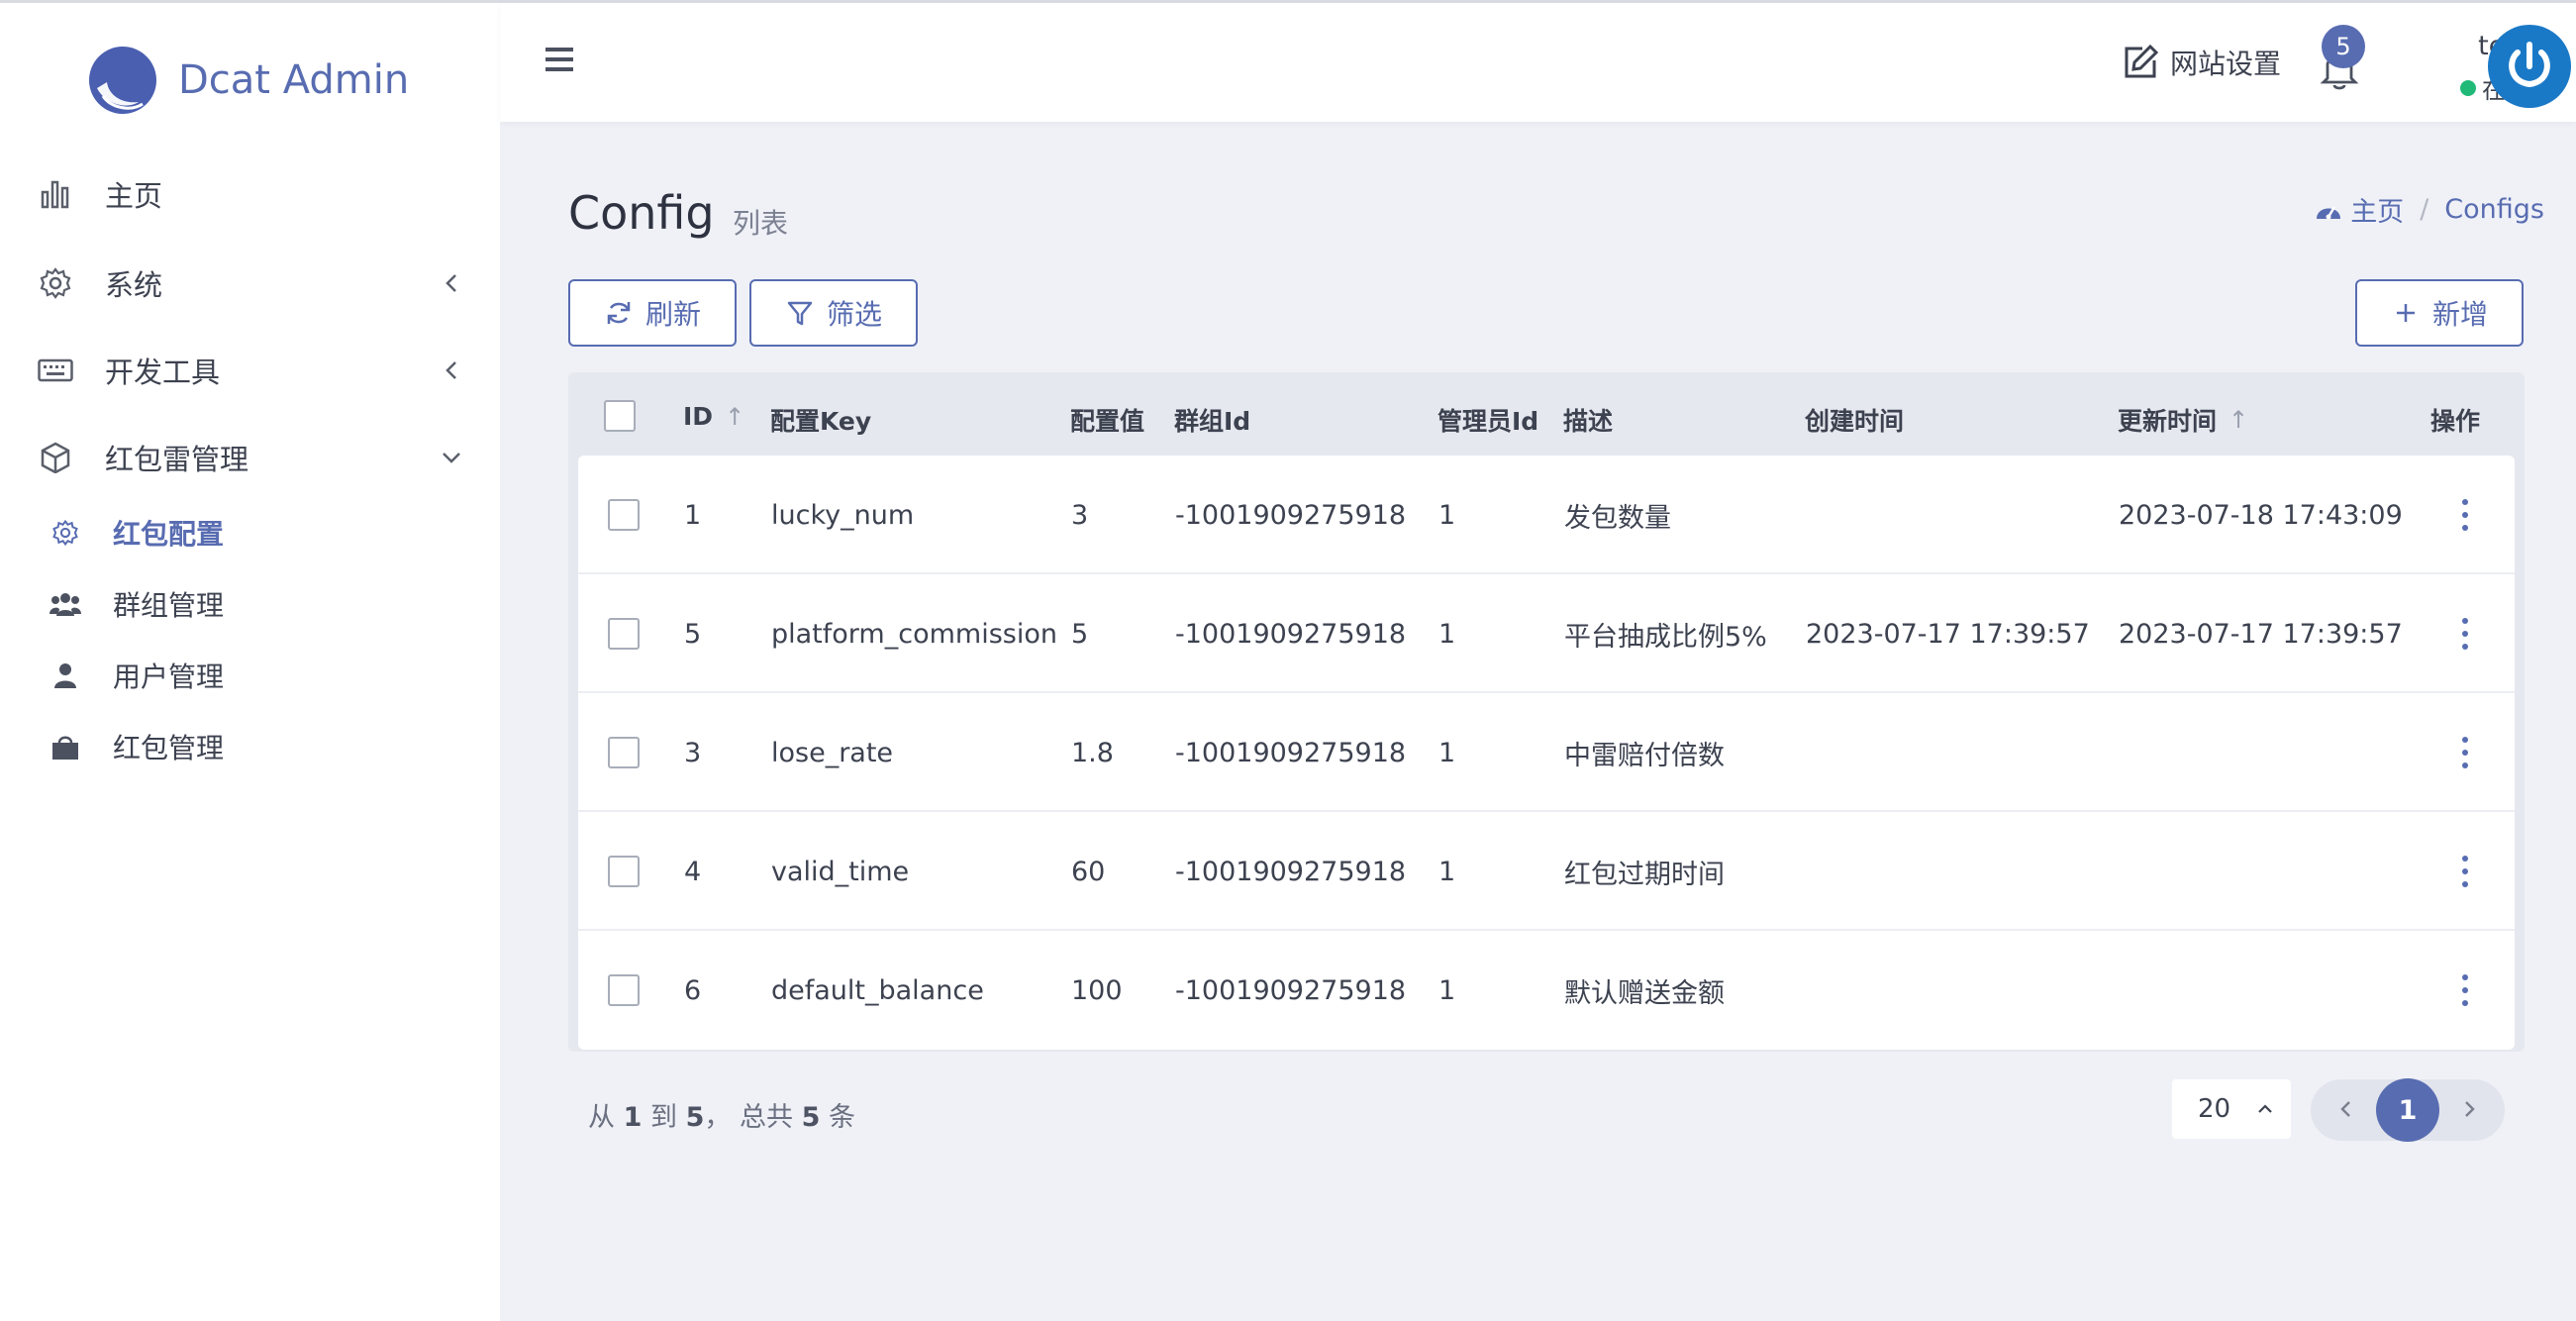  Describe the element at coordinates (1948, 634) in the screenshot. I see `cell-created-at: 2023-07-17 17:39:57` at that location.